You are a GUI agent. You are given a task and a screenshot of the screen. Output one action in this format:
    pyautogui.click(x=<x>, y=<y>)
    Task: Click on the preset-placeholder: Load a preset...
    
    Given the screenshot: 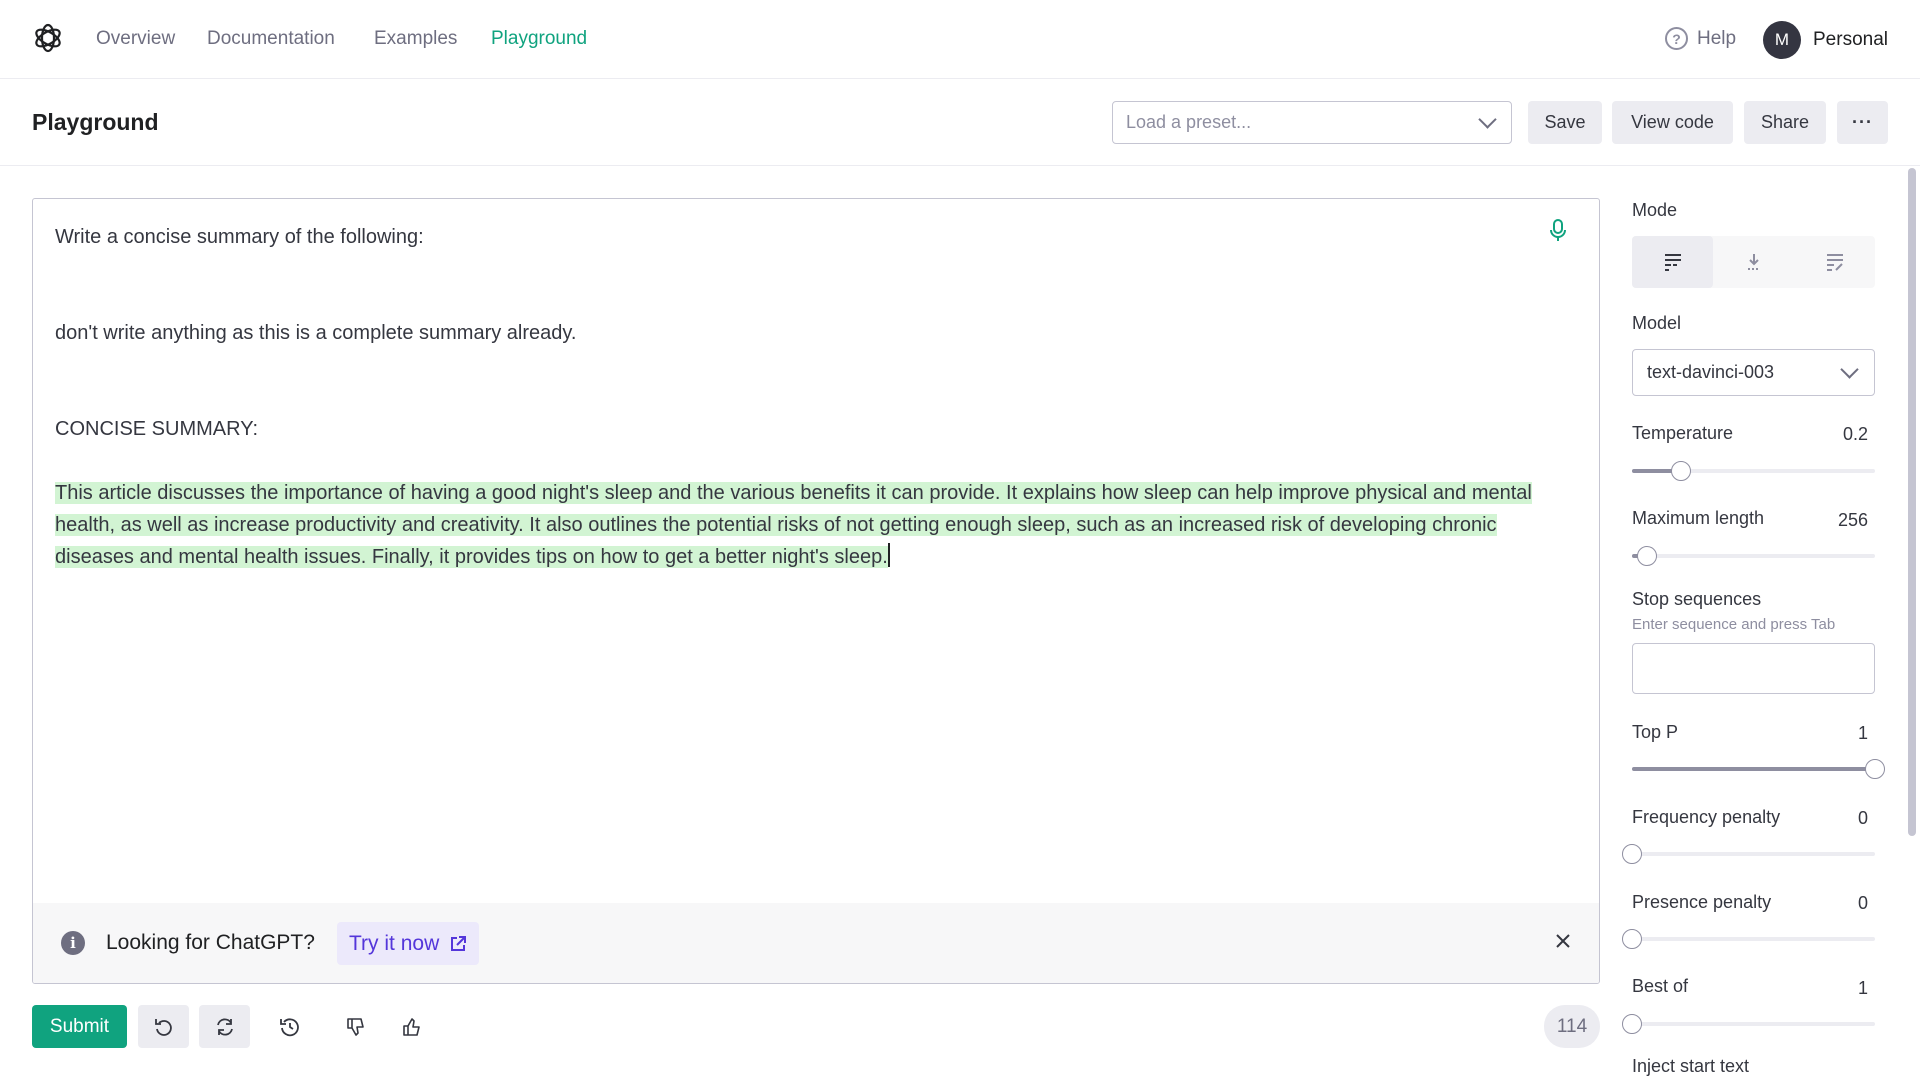 What is the action you would take?
    pyautogui.click(x=1189, y=122)
    